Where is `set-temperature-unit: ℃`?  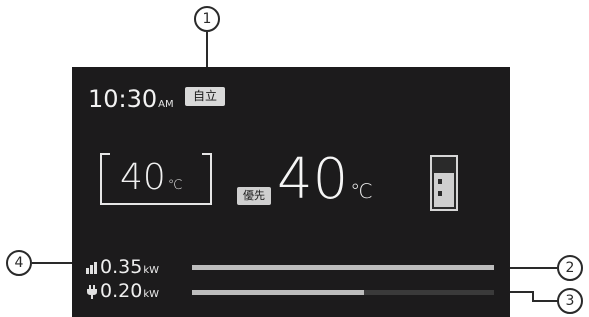 set-temperature-unit: ℃ is located at coordinates (175, 185).